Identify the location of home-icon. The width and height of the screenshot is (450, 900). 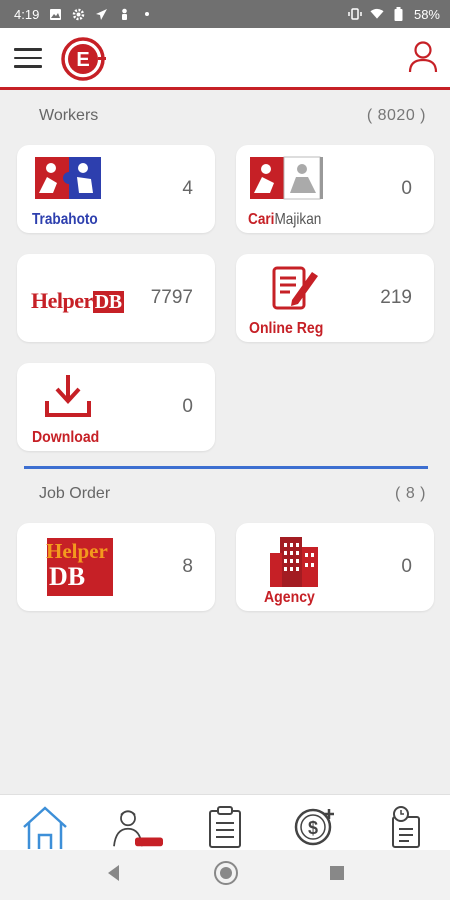
(45, 827).